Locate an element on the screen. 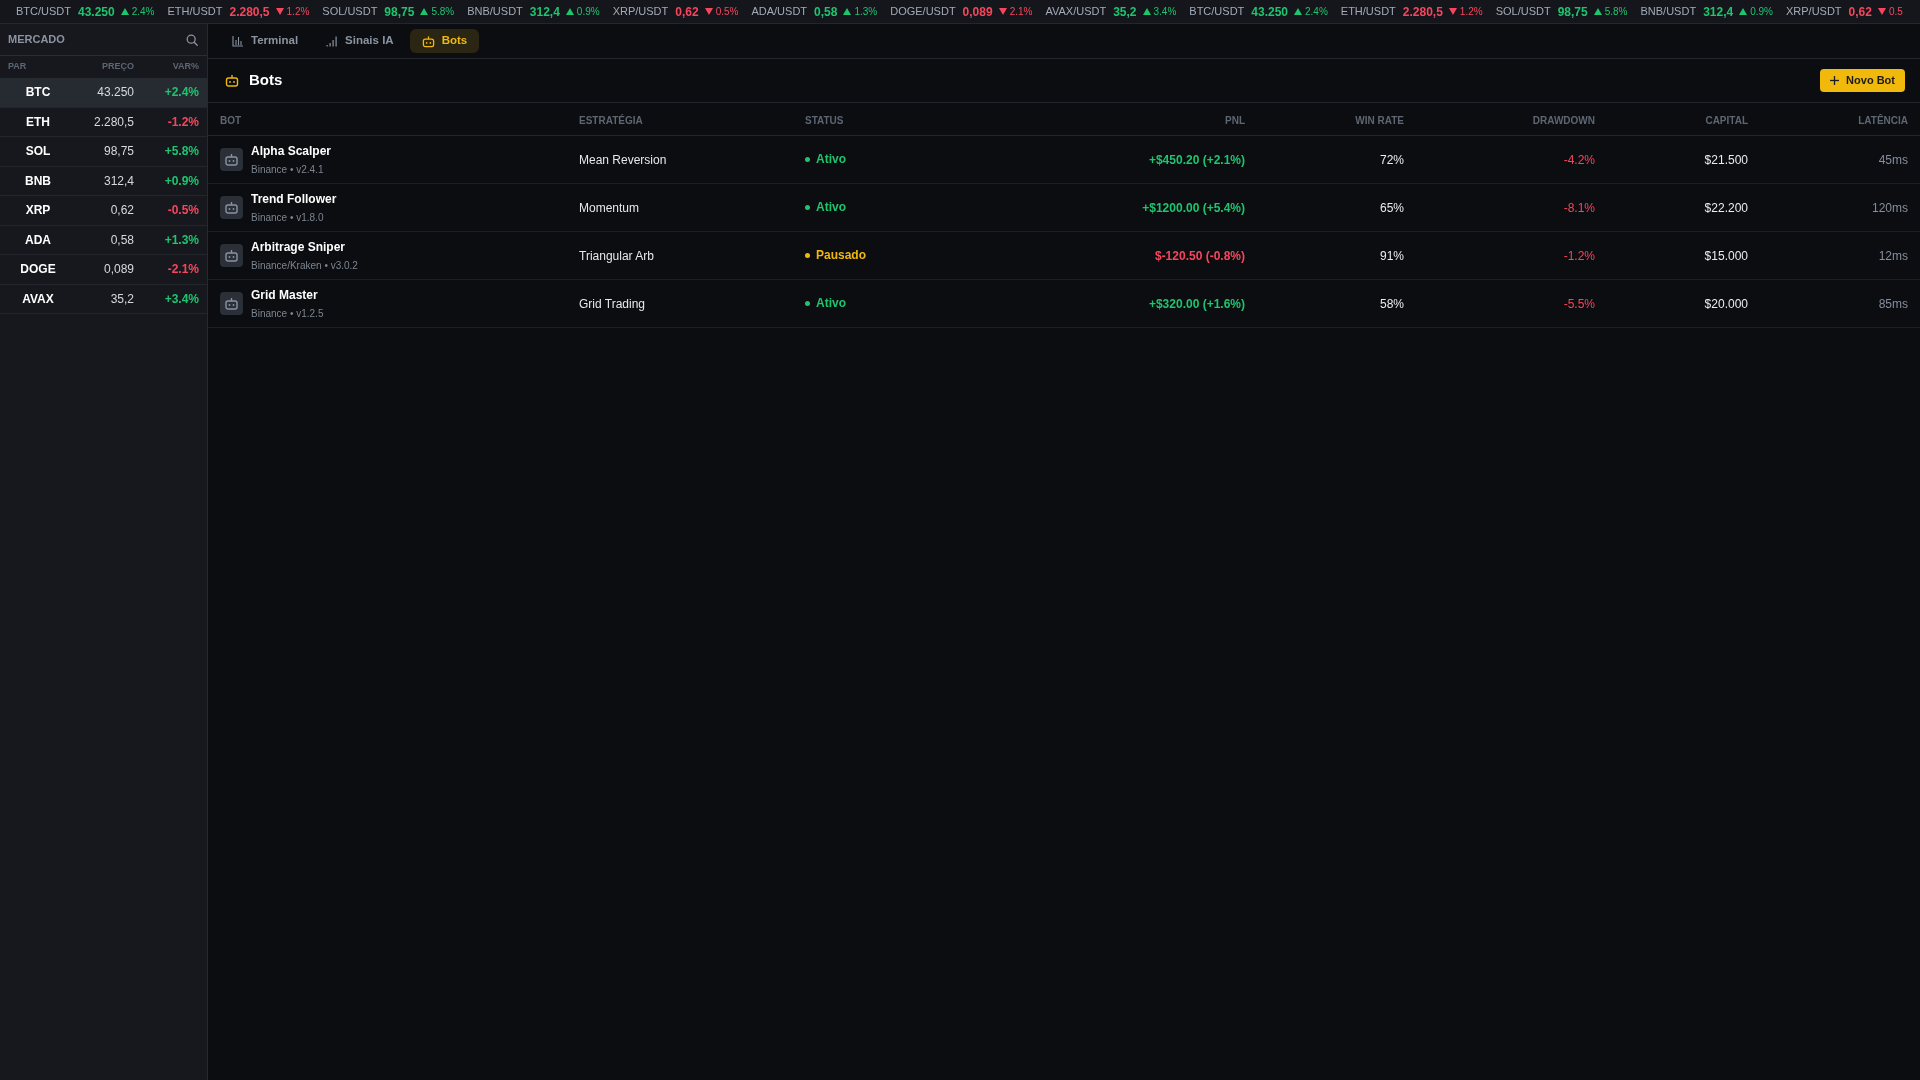  market-row: ADA 0,58 +1.3% is located at coordinates (103, 240).